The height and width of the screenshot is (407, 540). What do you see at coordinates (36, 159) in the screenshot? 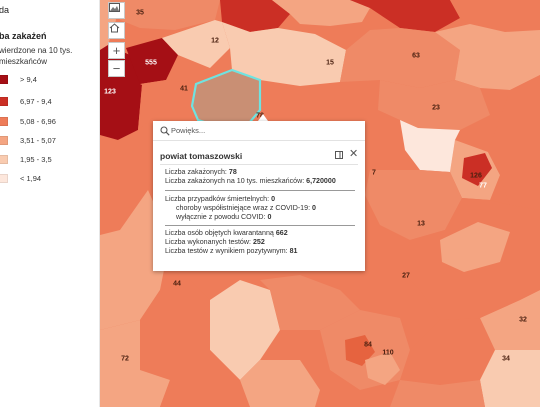
I see `legend-class-label: 1,95 - 3,5` at bounding box center [36, 159].